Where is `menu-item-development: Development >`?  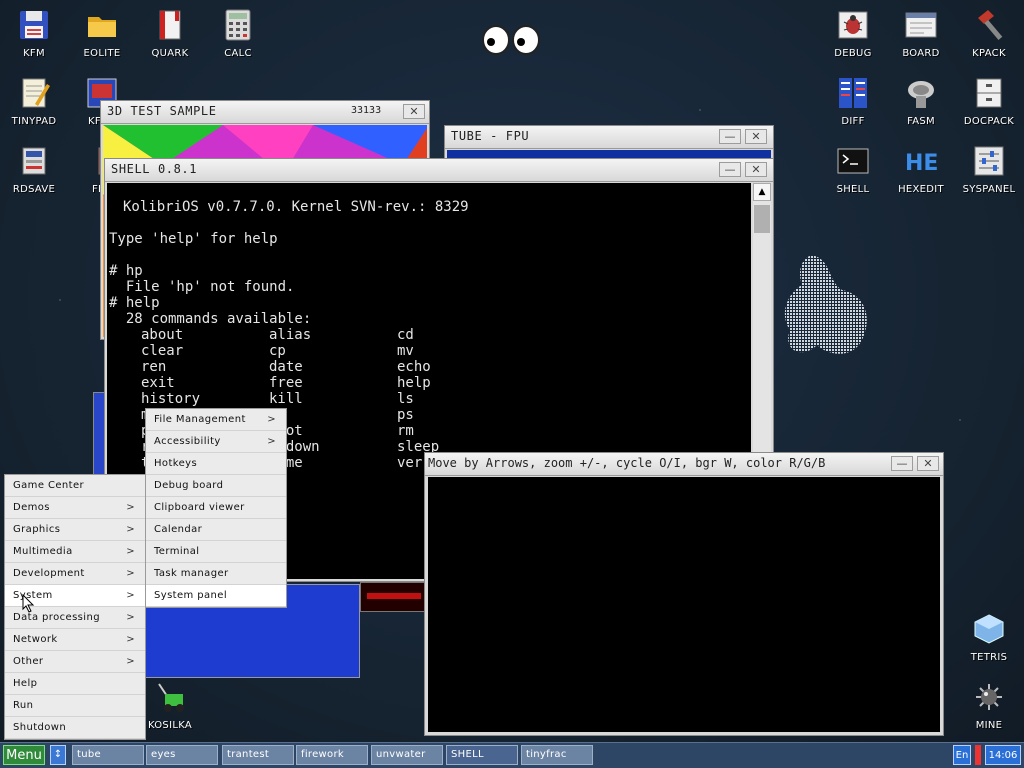
menu-item-development: Development > is located at coordinates (75, 574).